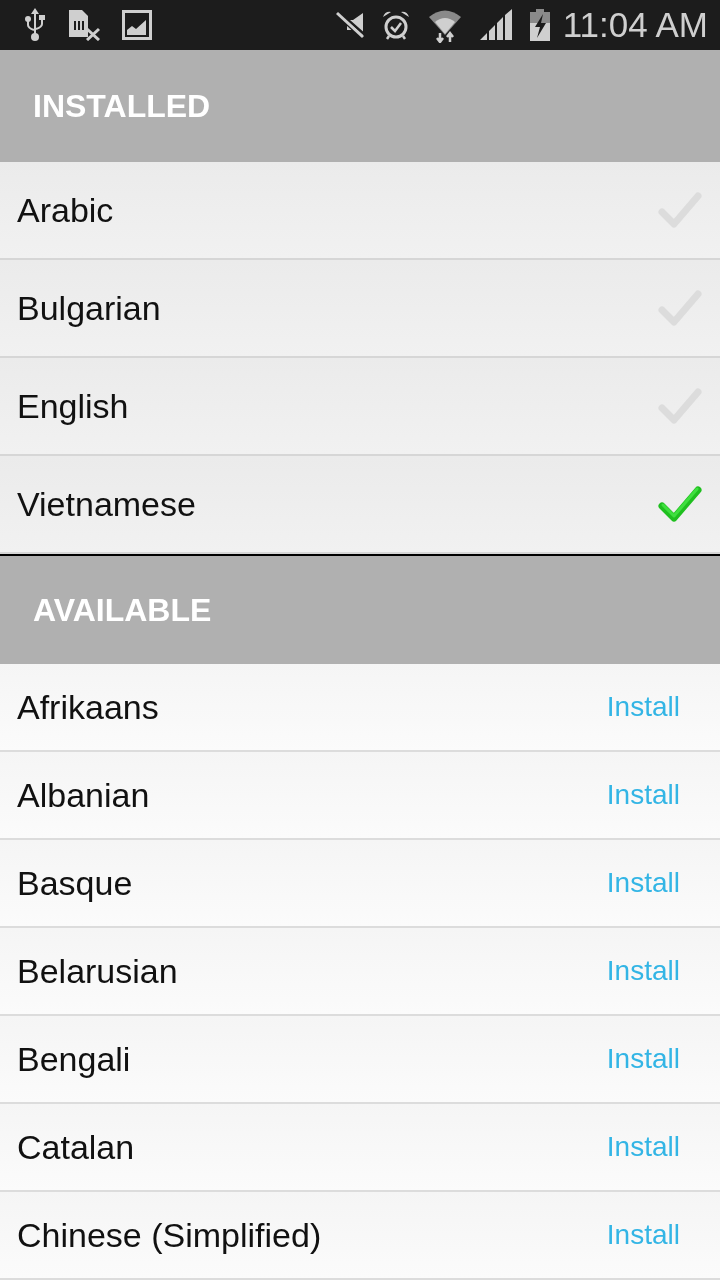 The width and height of the screenshot is (720, 1280). What do you see at coordinates (360, 309) in the screenshot?
I see `installed-language-row: Bulgarian` at bounding box center [360, 309].